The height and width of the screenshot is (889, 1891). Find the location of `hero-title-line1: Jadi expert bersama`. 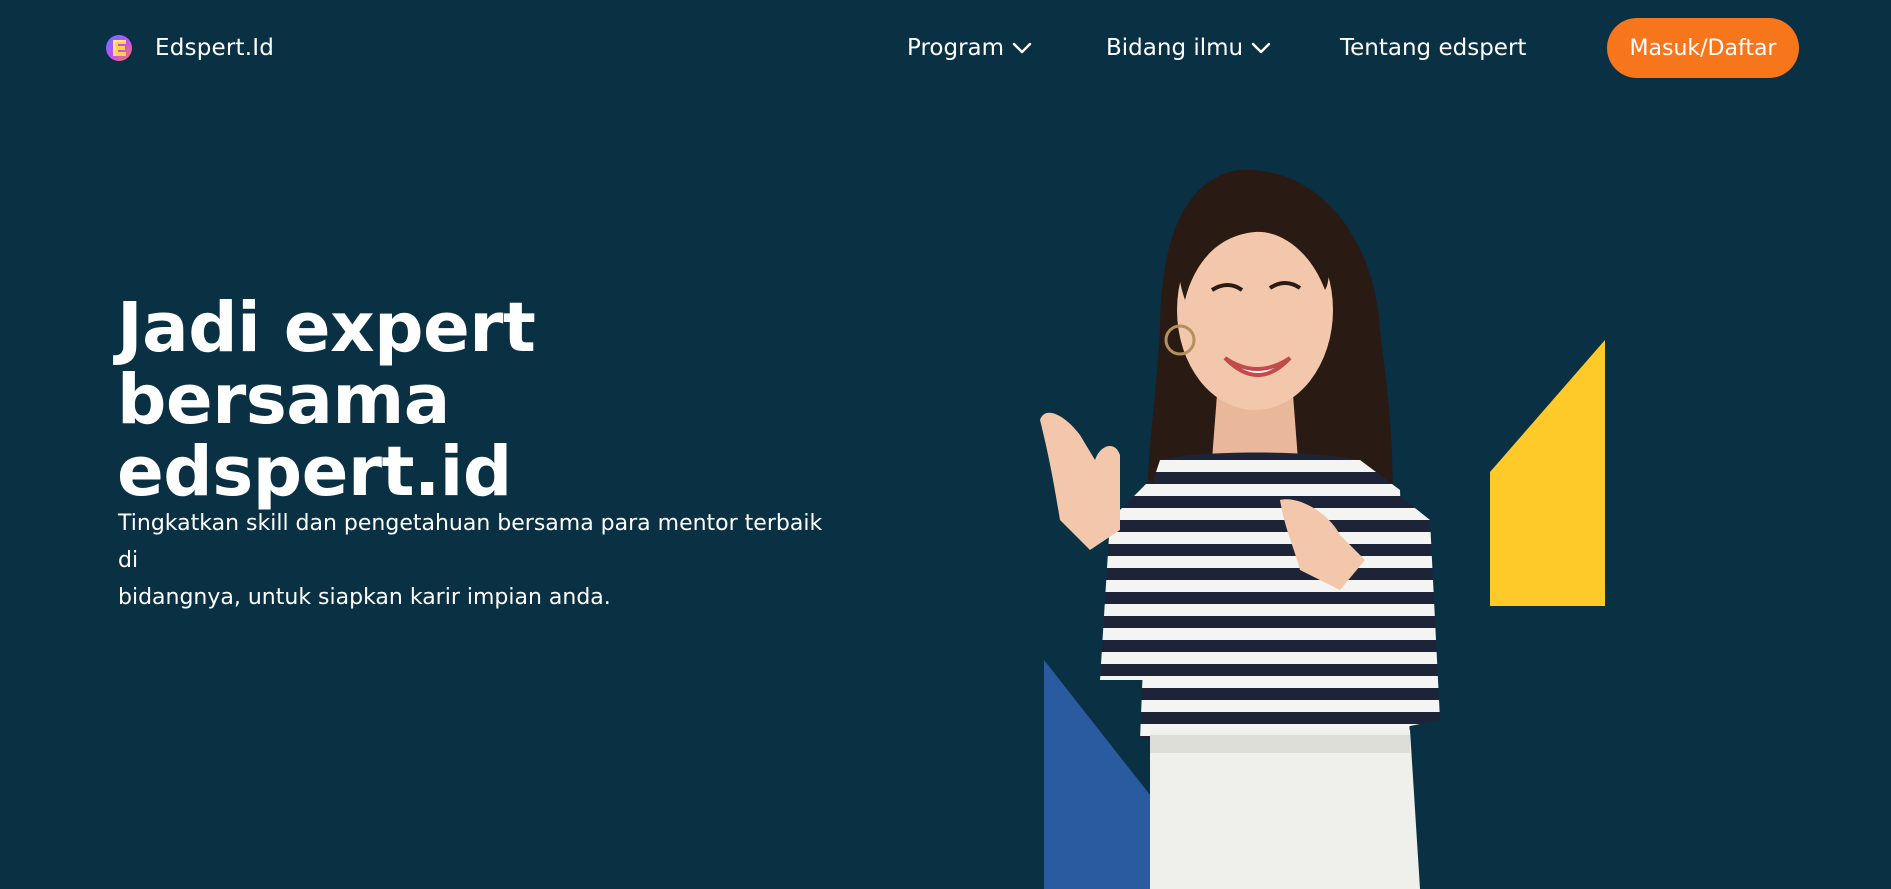

hero-title-line1: Jadi expert bersama is located at coordinates (326, 364).